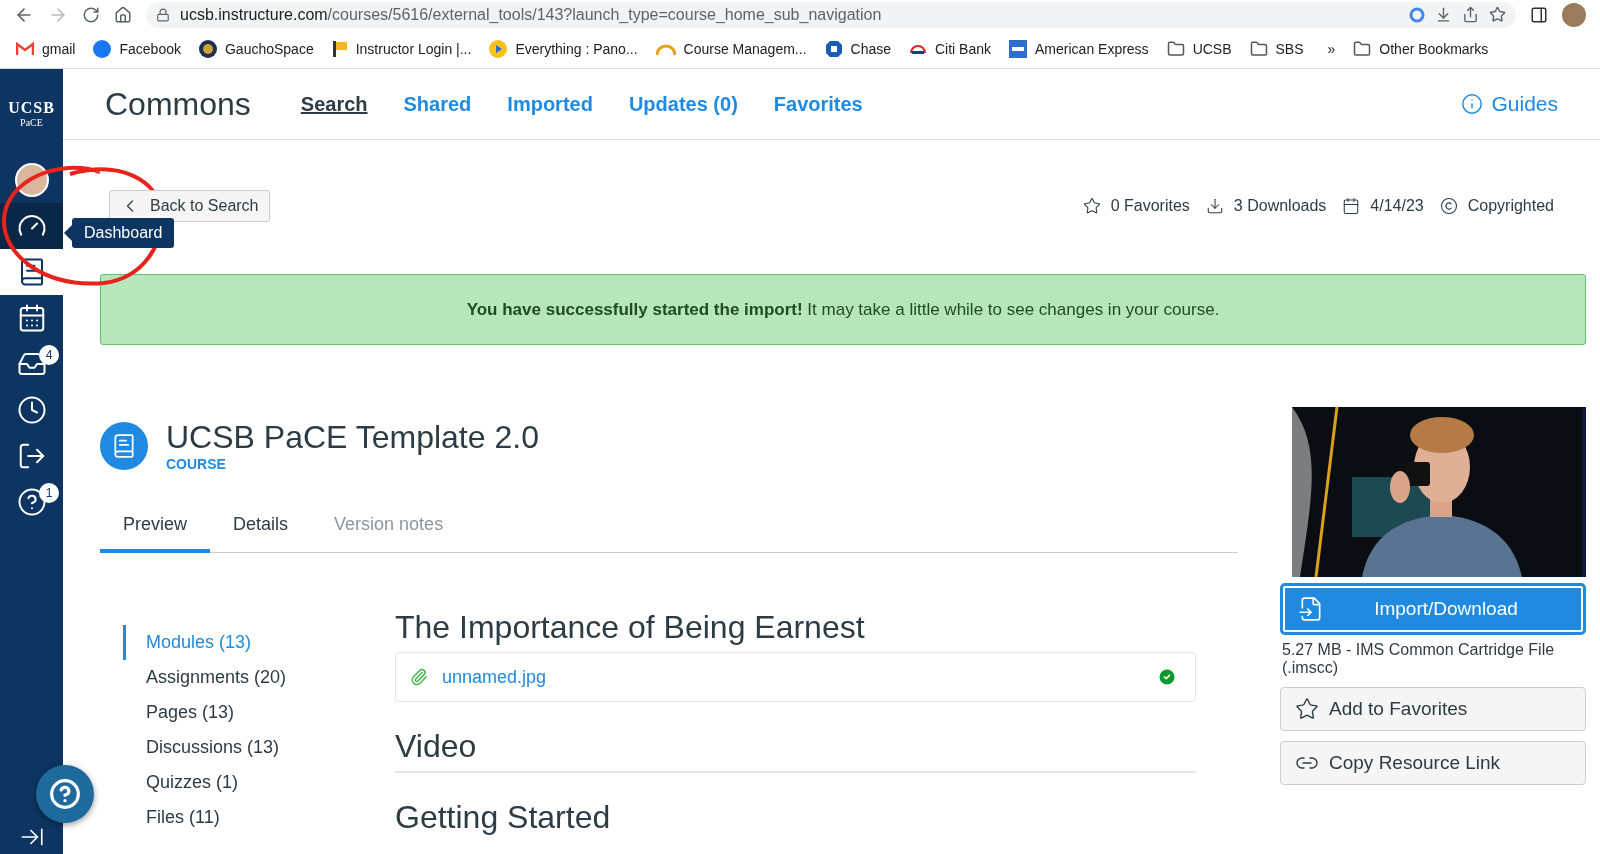 This screenshot has height=854, width=1600. What do you see at coordinates (1509, 104) in the screenshot?
I see `guides-link: Guides` at bounding box center [1509, 104].